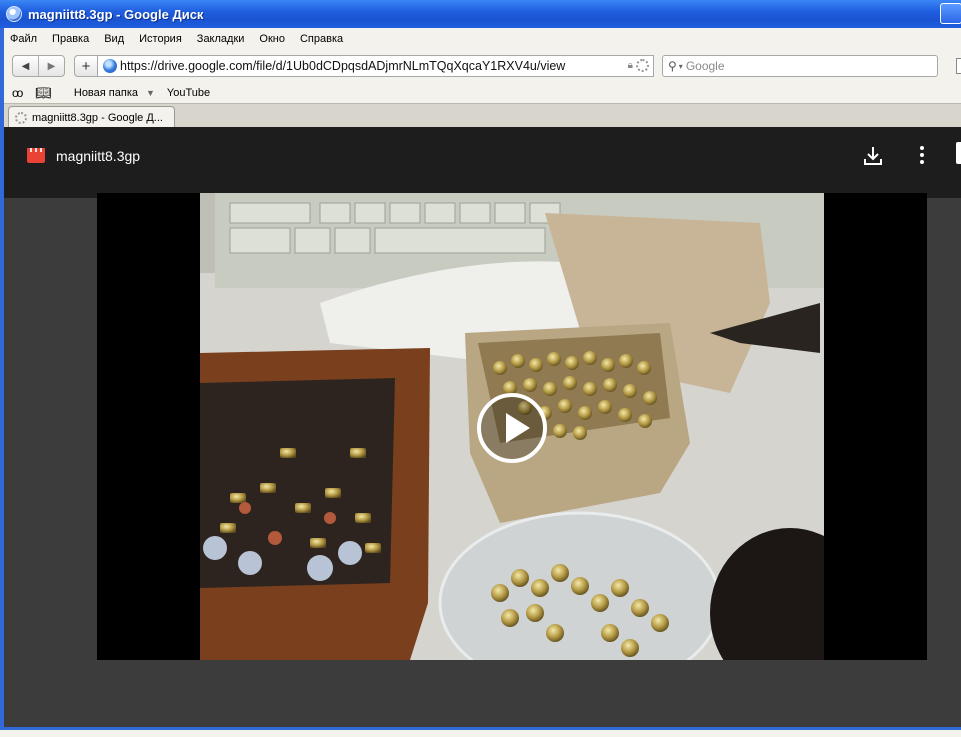 Image resolution: width=961 pixels, height=737 pixels. I want to click on maximize-button, so click(950, 13).